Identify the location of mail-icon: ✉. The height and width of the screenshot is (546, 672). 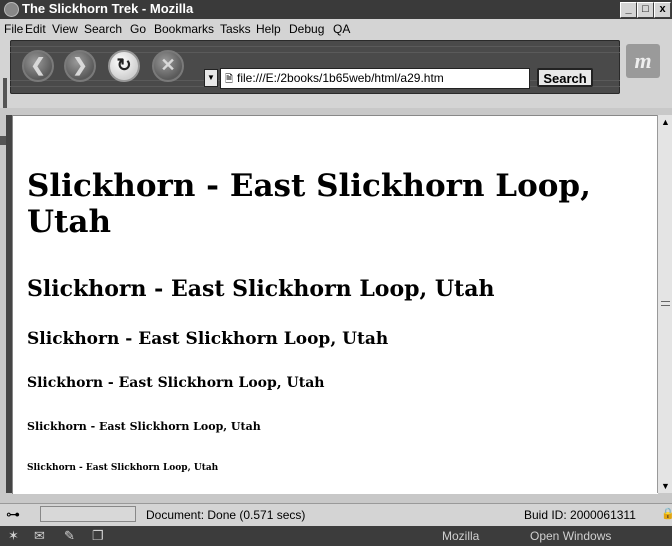
(39, 536).